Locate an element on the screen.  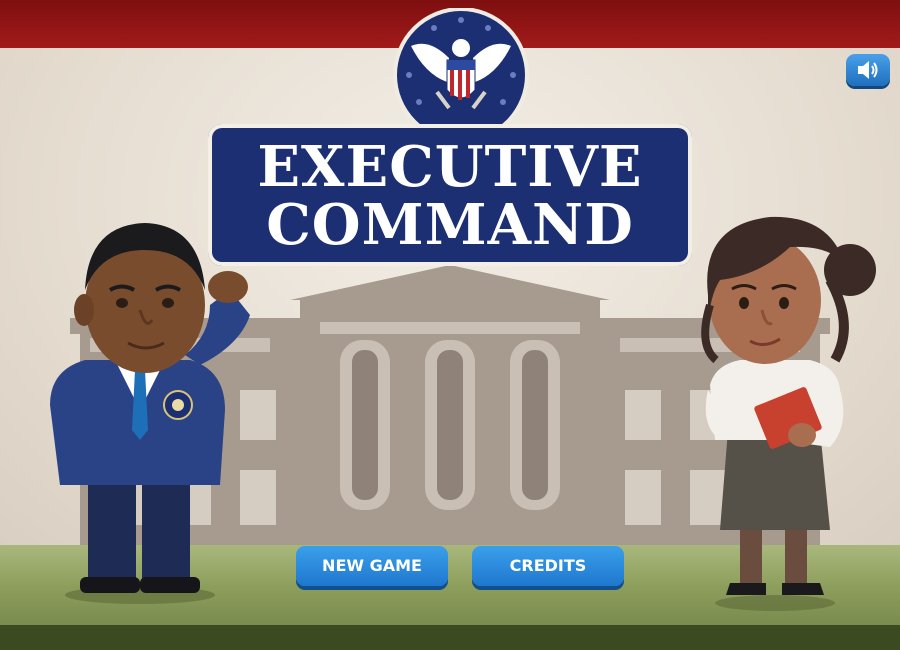
male-advisor-character is located at coordinates (150, 413).